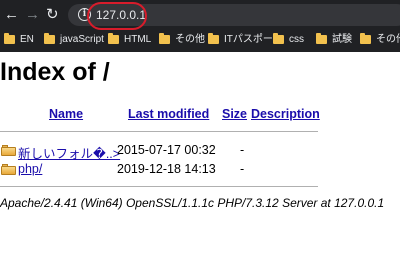  I want to click on row-last-modified: 2015-07-17 00:32, so click(166, 150).